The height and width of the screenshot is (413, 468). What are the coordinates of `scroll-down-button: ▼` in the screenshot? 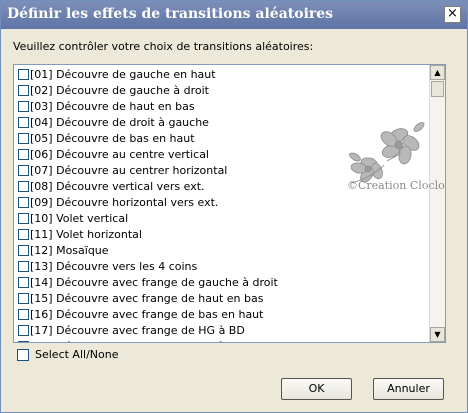 It's located at (437, 334).